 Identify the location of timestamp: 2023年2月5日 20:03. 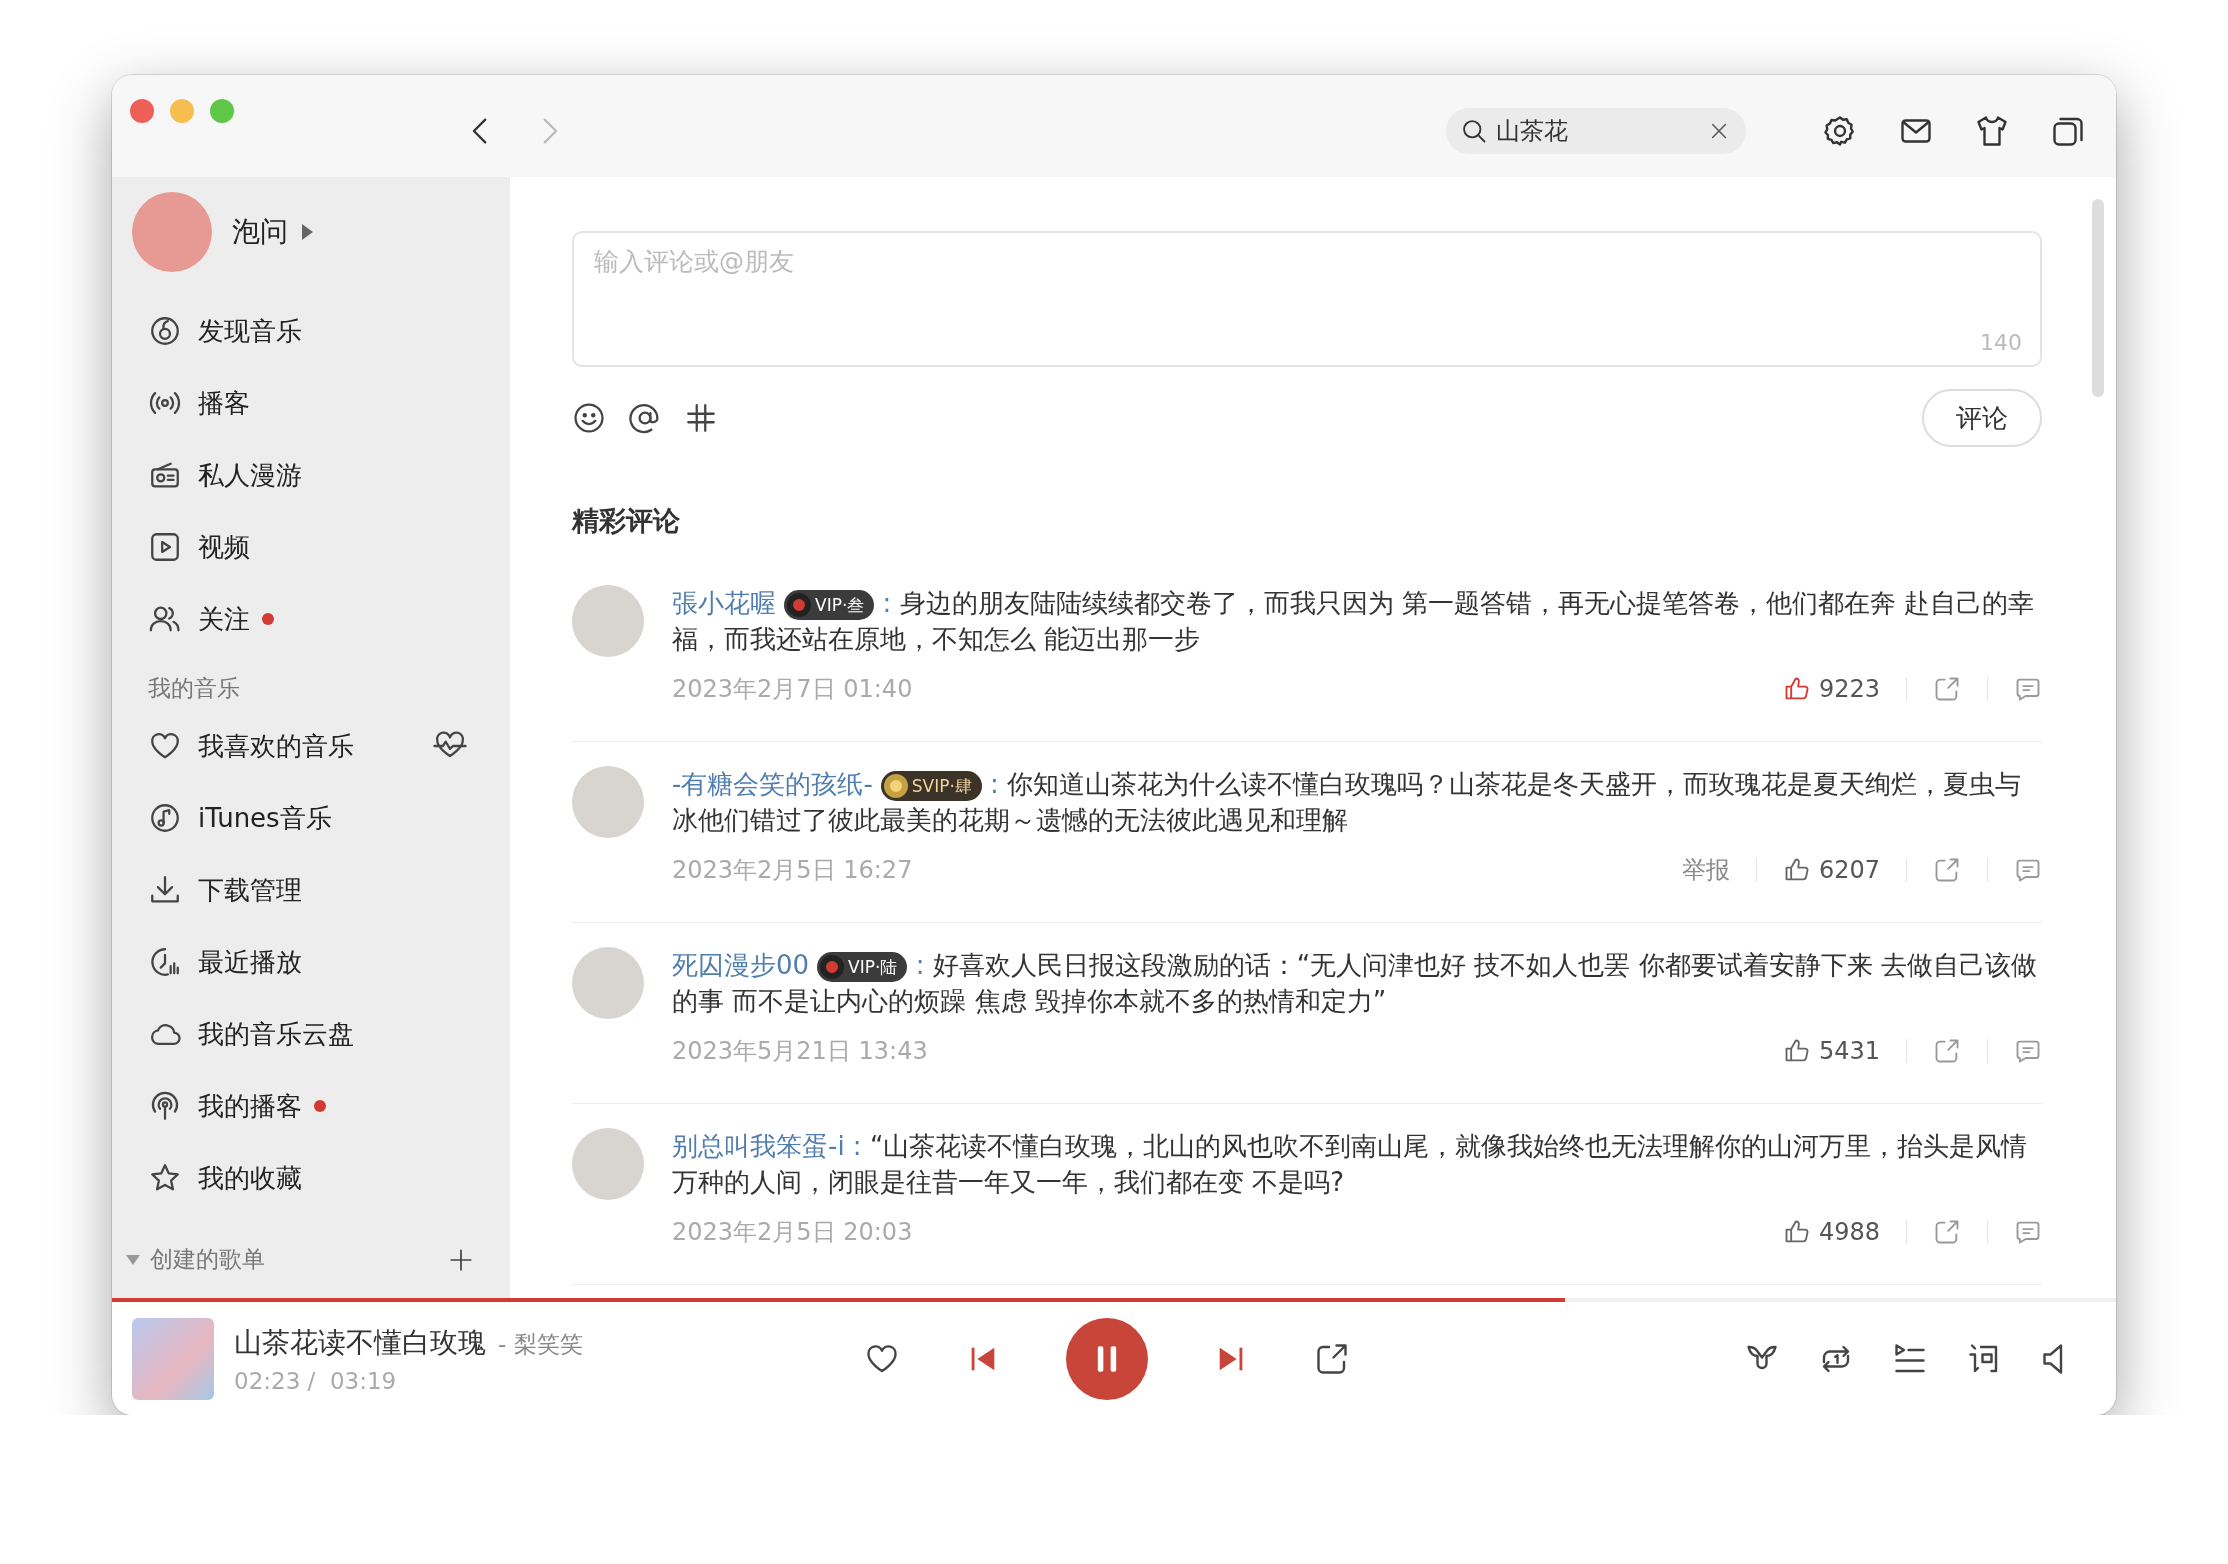
(792, 1232).